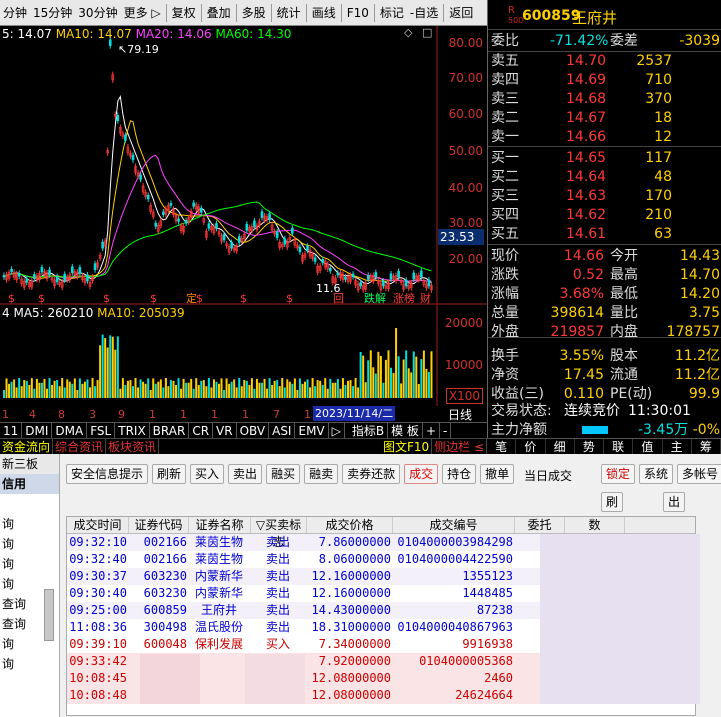 The image size is (721, 717). What do you see at coordinates (604, 61) in the screenshot?
I see `sell-level: 卖五 14.70 2537` at bounding box center [604, 61].